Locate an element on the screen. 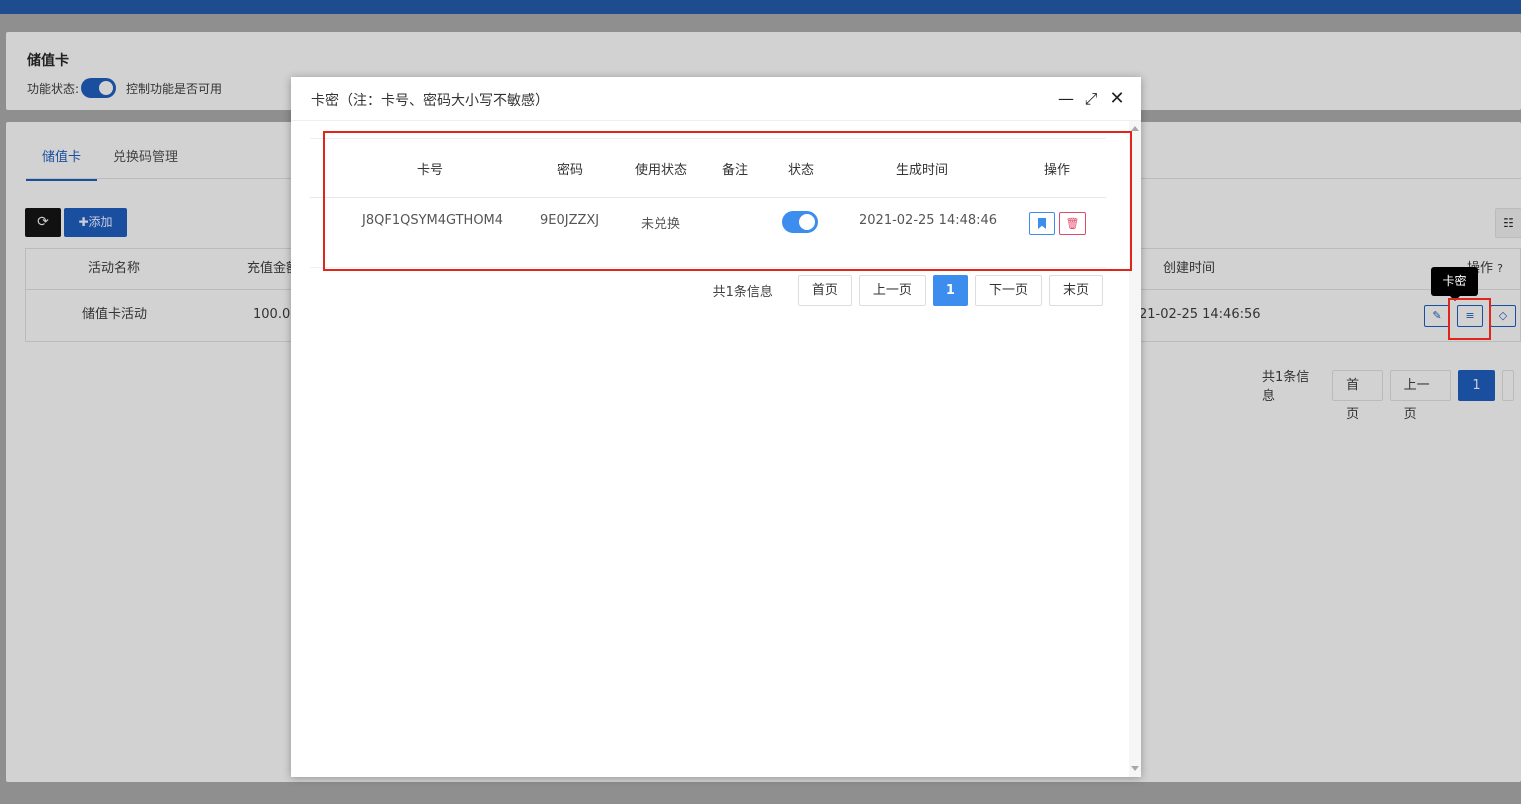 The image size is (1521, 804). highlight-box-table is located at coordinates (727, 201).